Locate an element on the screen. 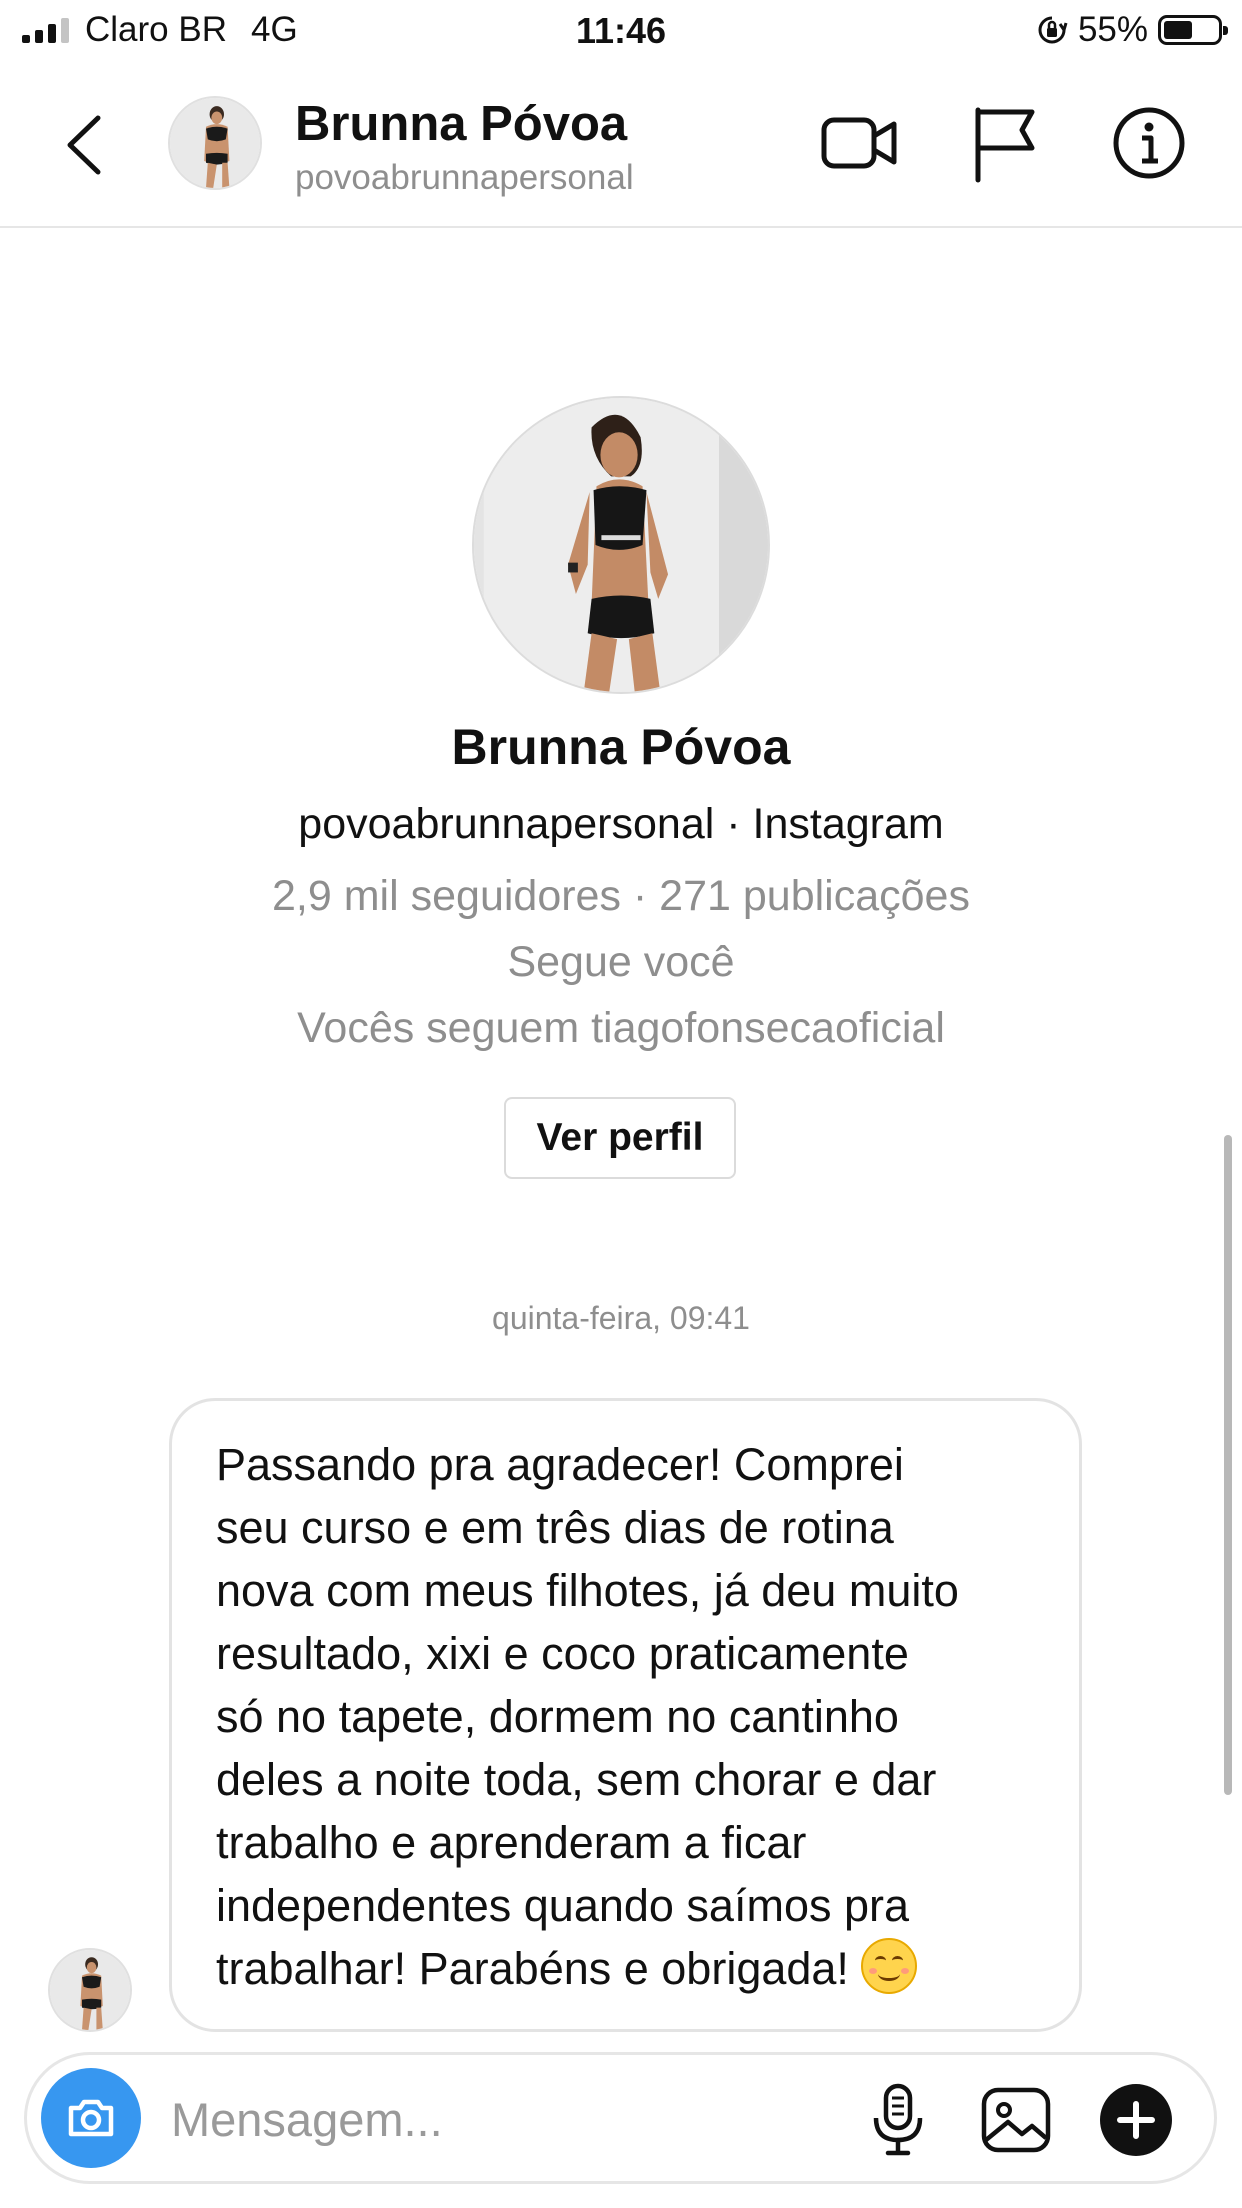 Image resolution: width=1242 pixels, height=2208 pixels. gallery-button is located at coordinates (1016, 2120).